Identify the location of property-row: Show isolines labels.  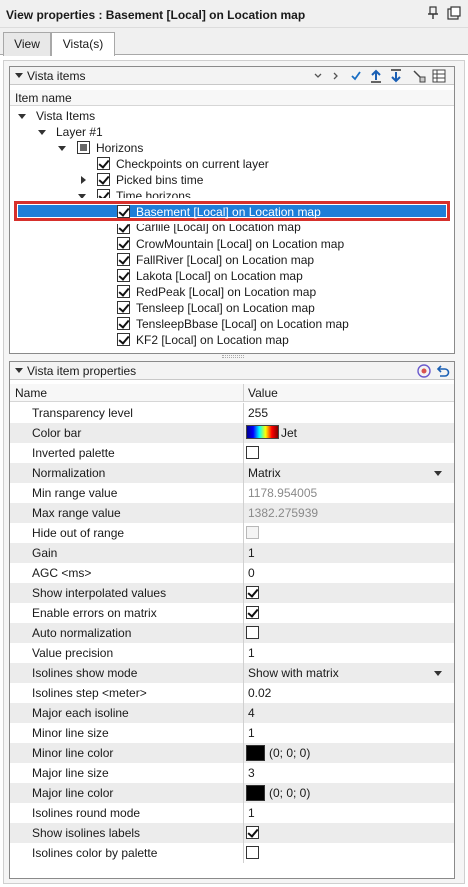
(232, 833).